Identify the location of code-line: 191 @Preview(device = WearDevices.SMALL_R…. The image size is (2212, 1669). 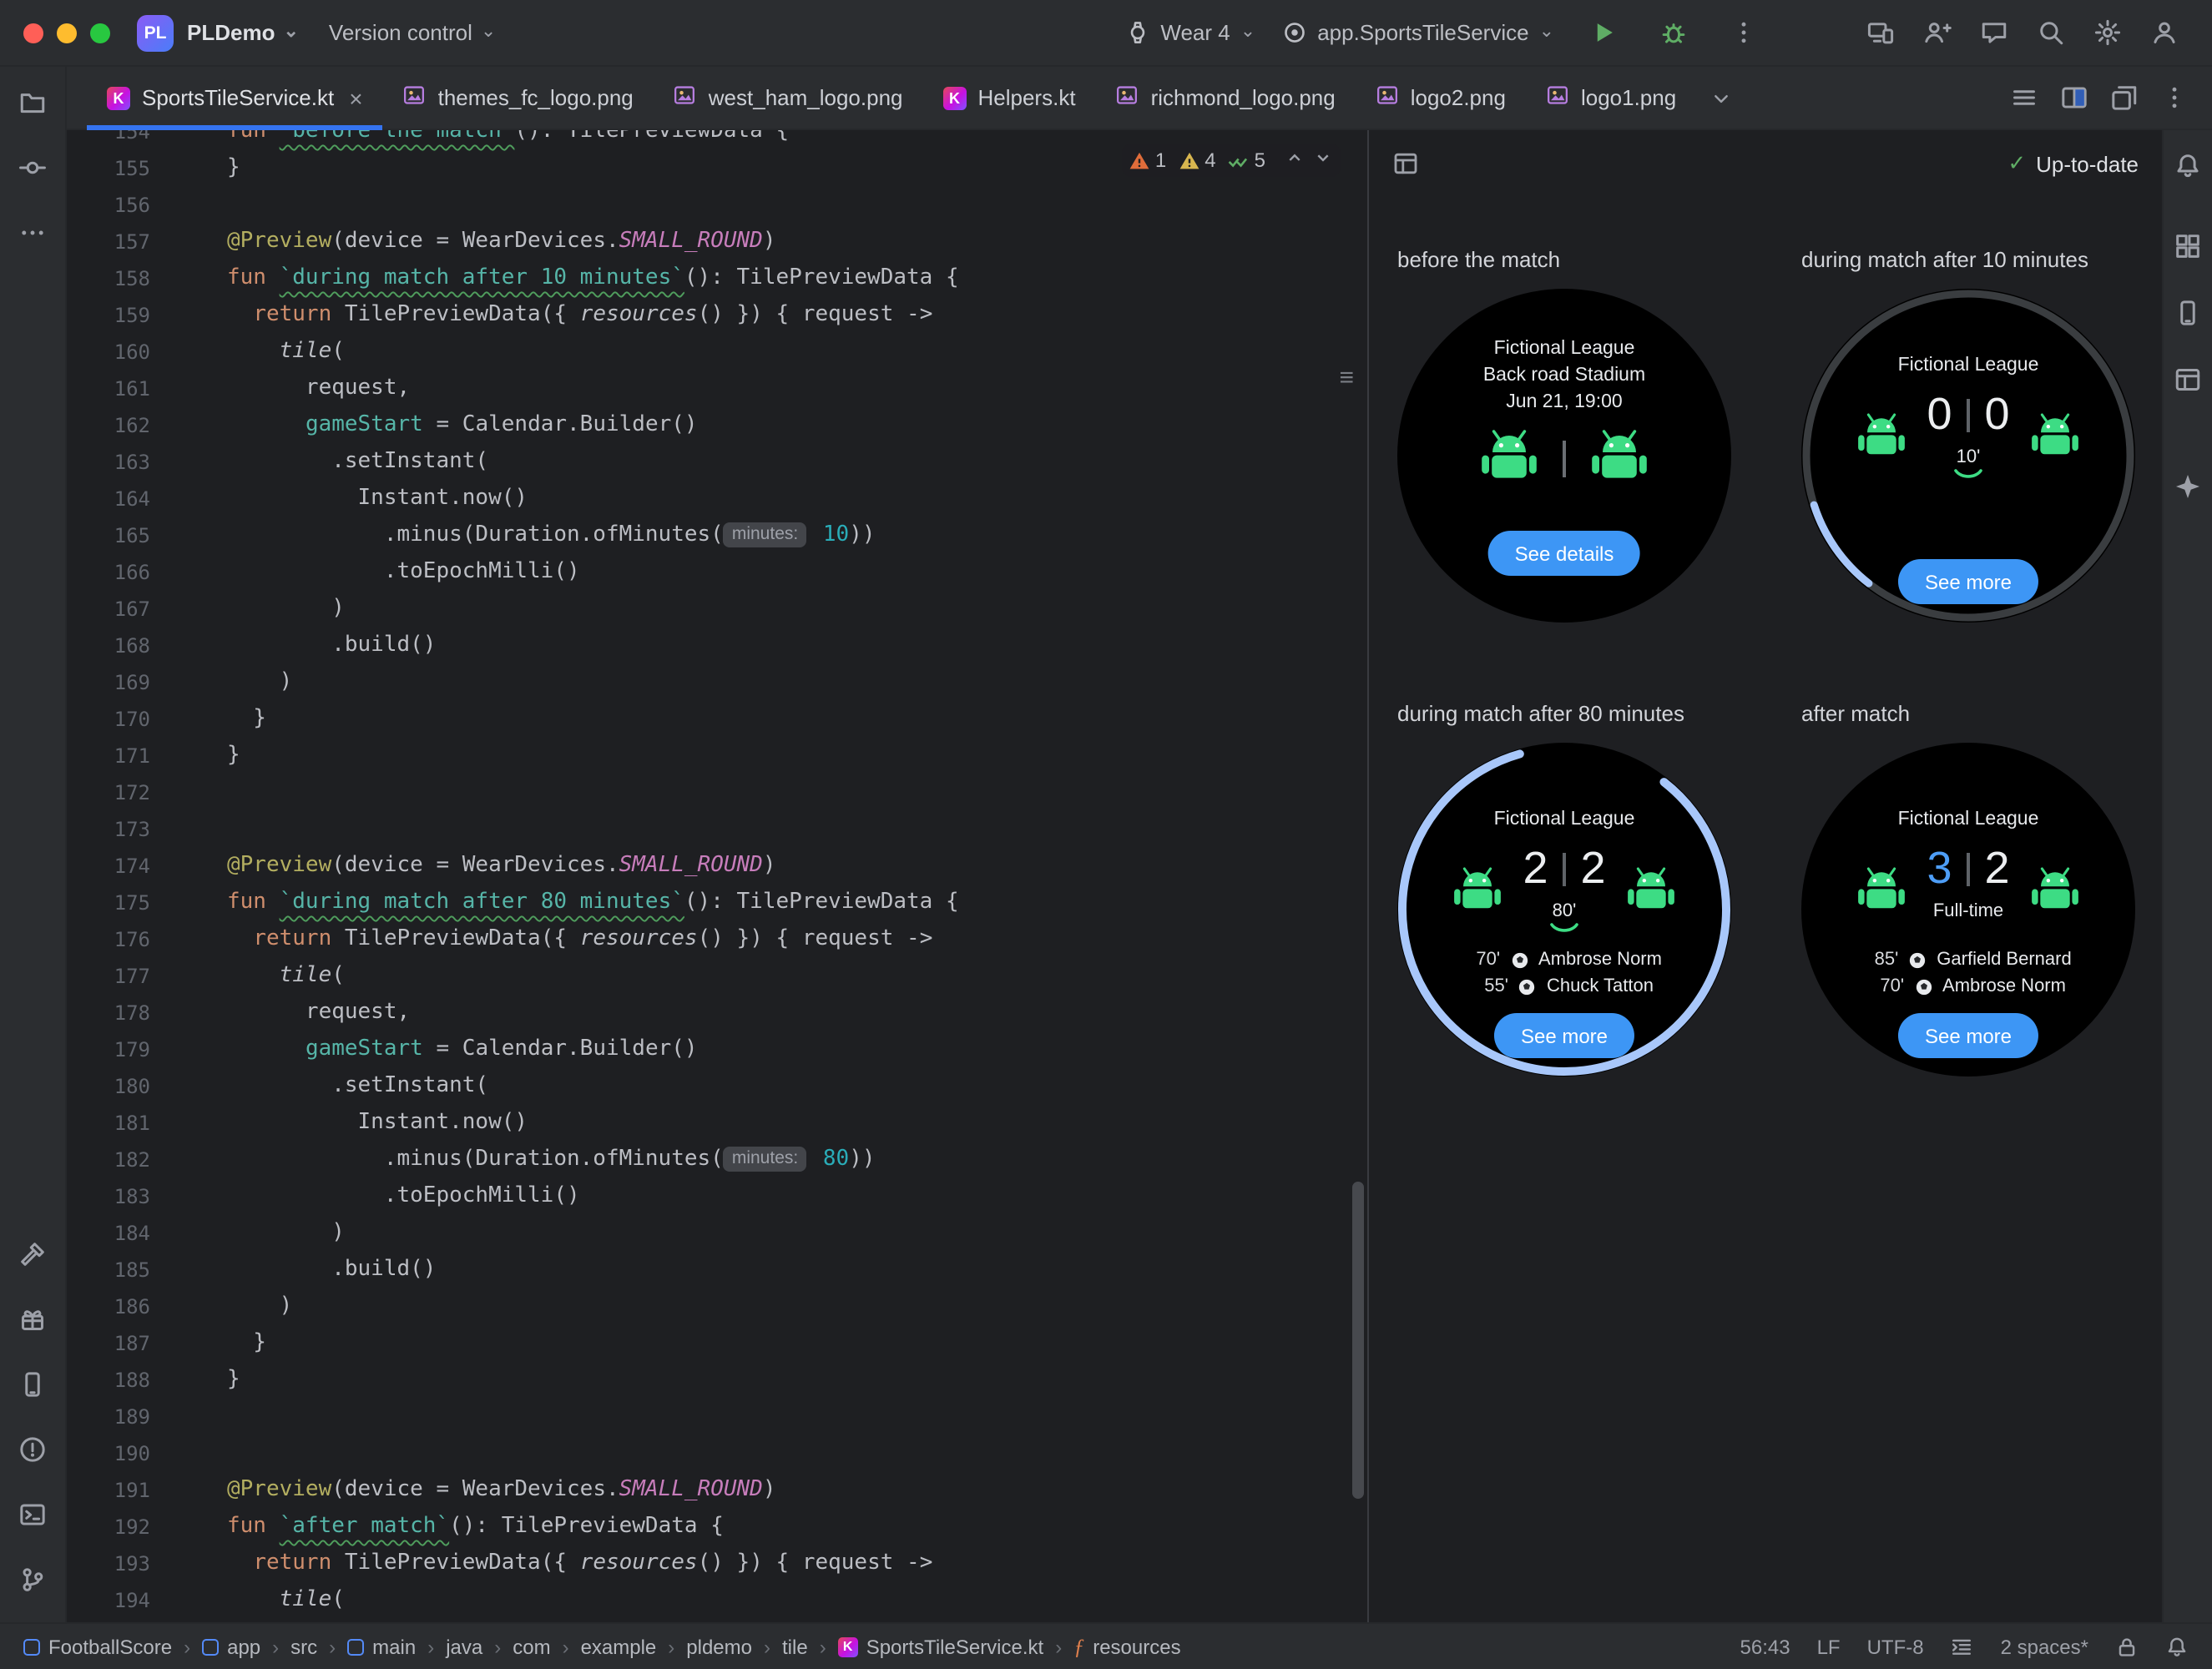
(717, 1491).